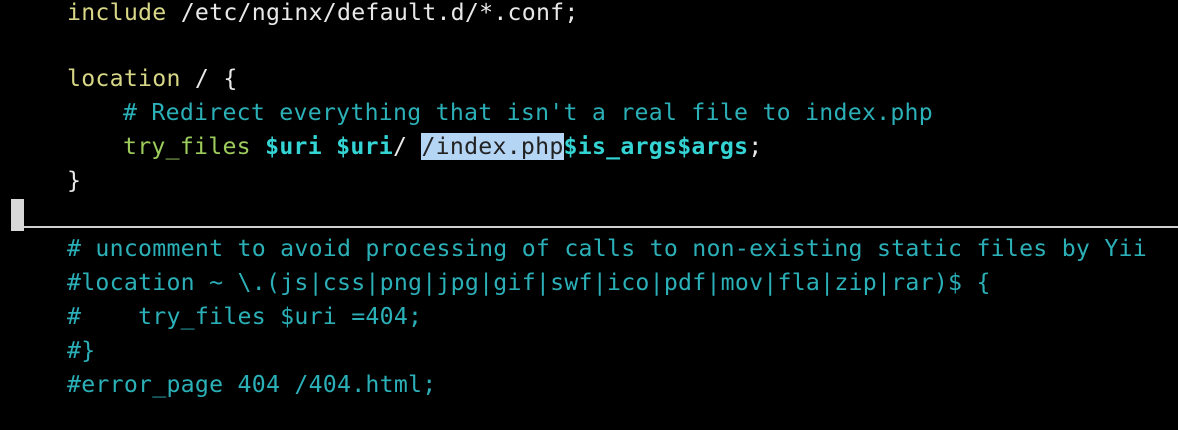 The height and width of the screenshot is (430, 1178). I want to click on code-line-comment-try-files: # try_files $uri =404;, so click(244, 317).